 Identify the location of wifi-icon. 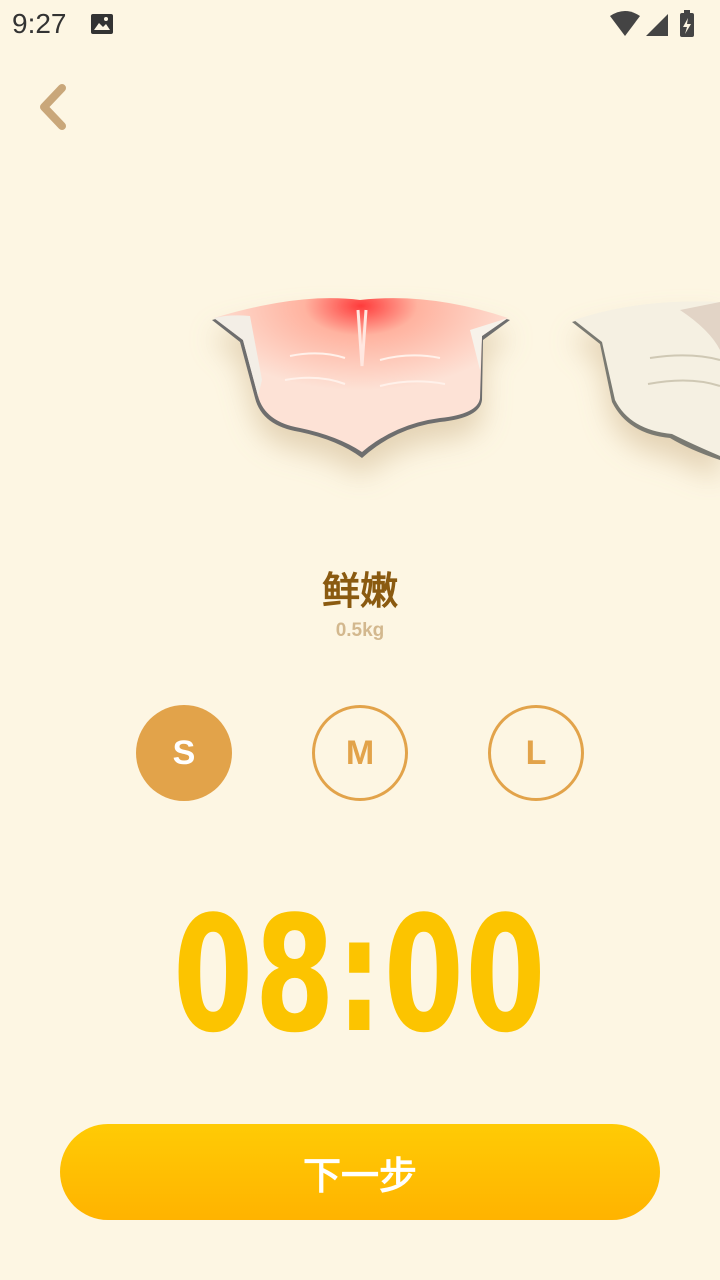
(625, 23).